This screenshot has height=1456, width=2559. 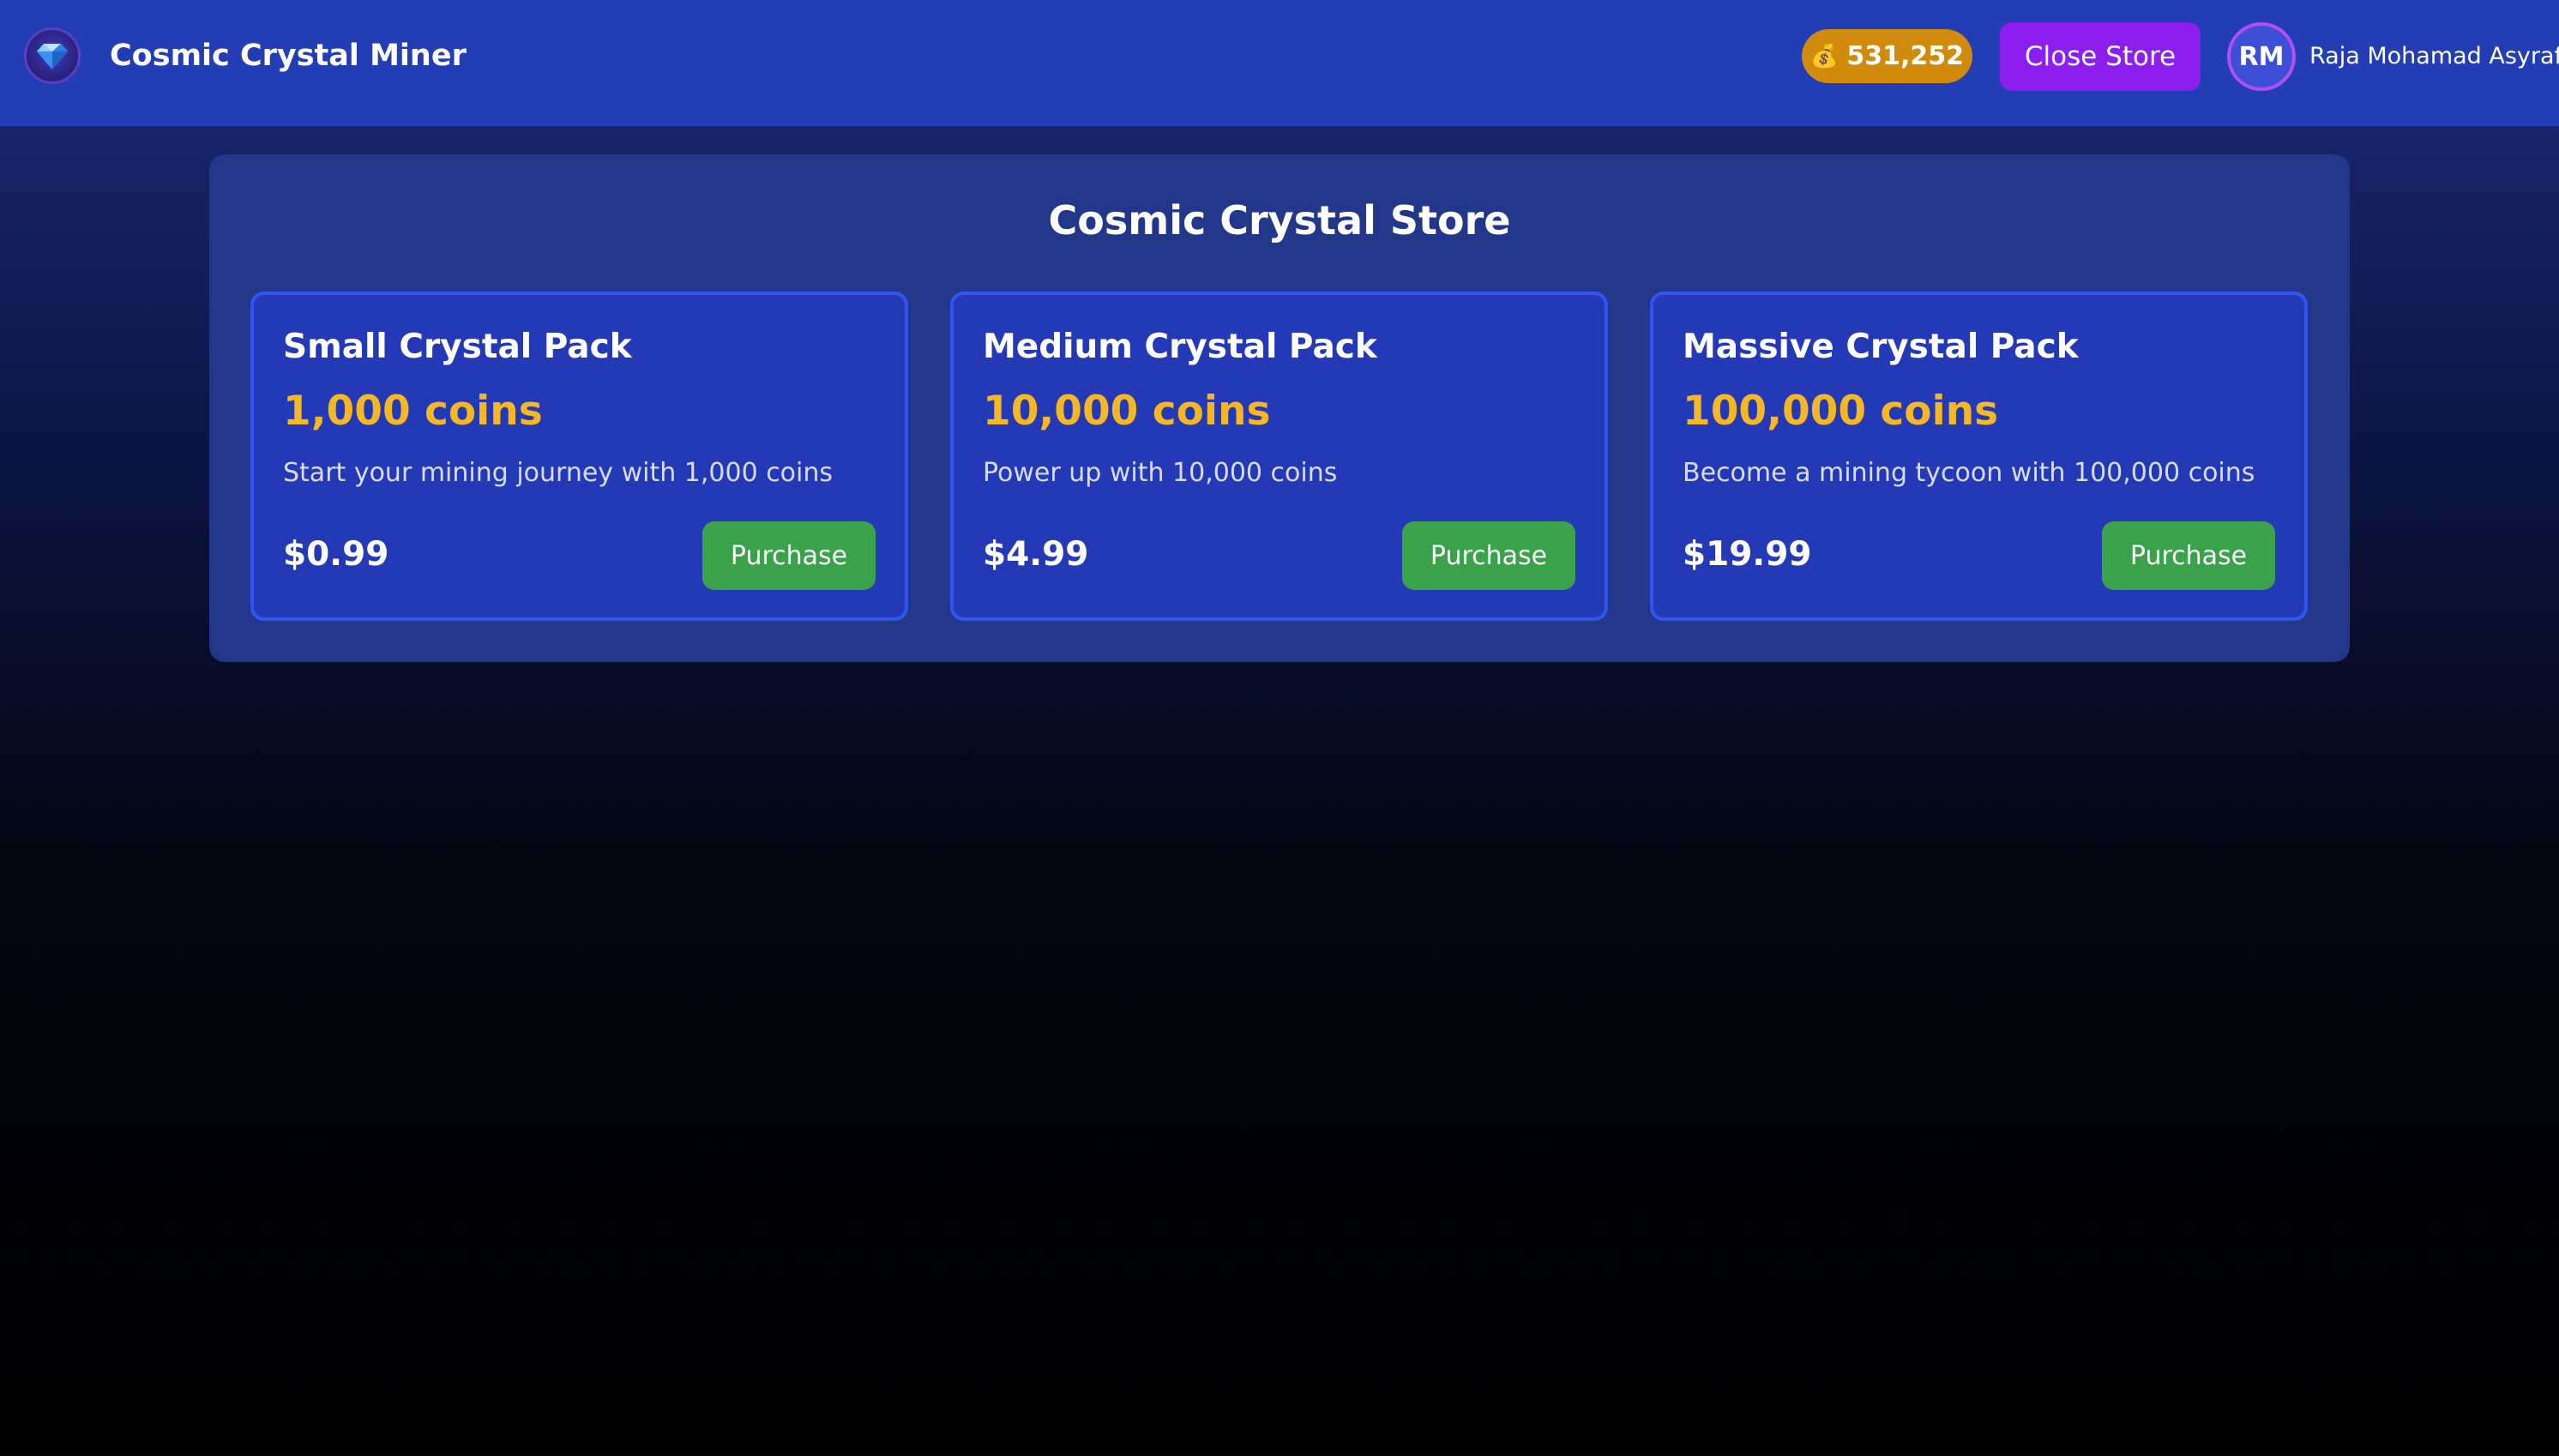 I want to click on store-title: Cosmic Crystal Store, so click(x=1279, y=220).